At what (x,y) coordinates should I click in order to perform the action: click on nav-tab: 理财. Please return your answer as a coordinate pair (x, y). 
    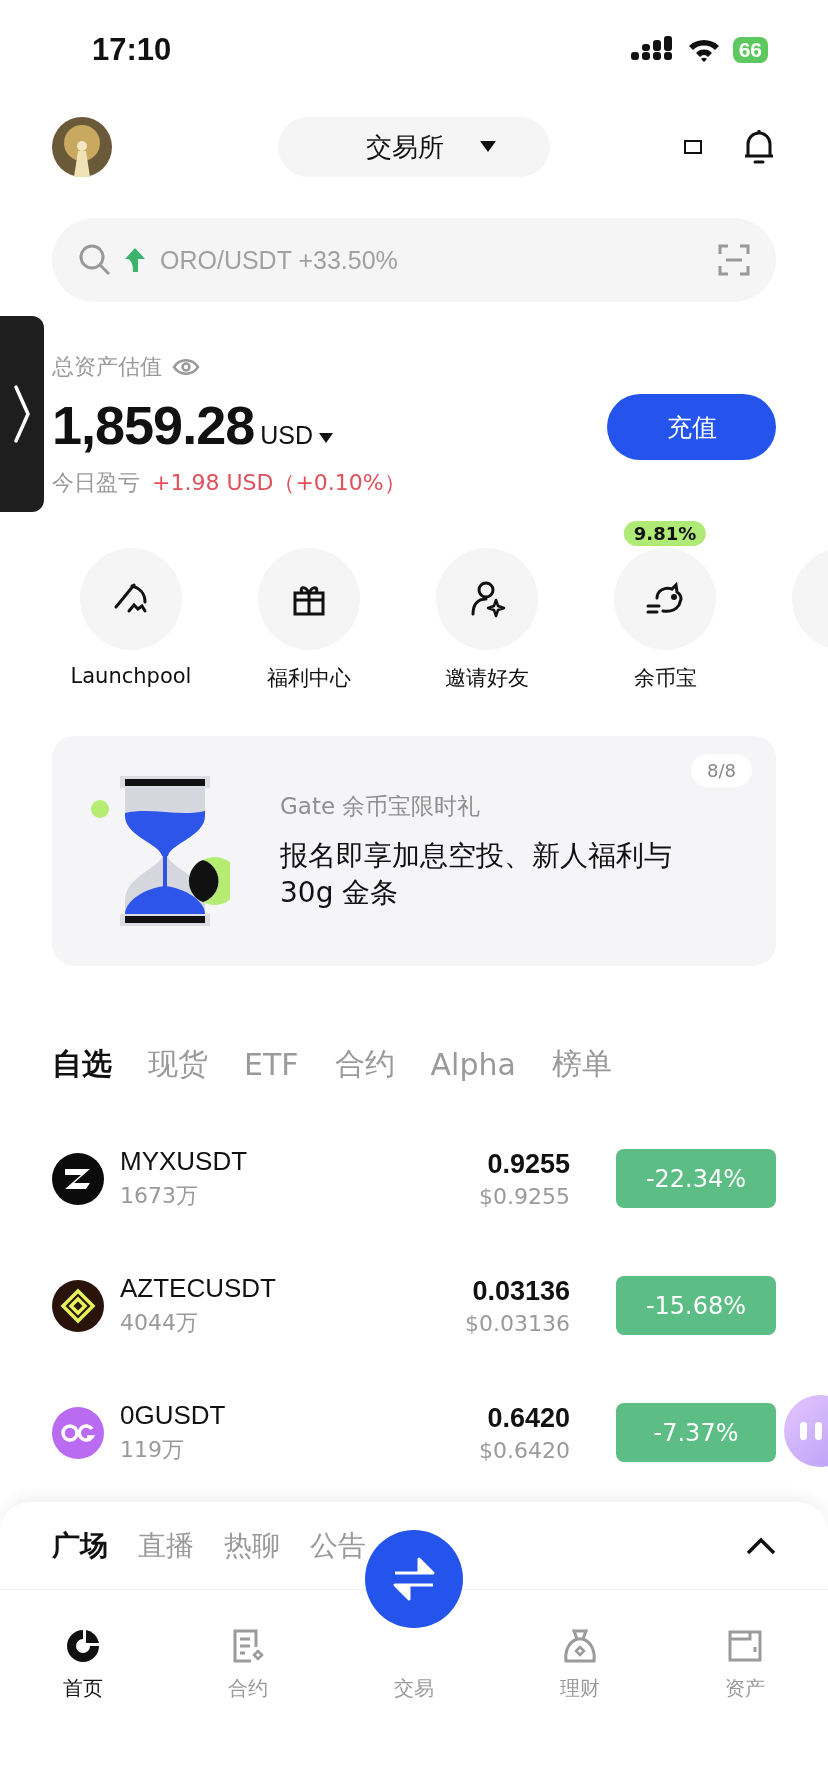
    Looking at the image, I should click on (579, 1657).